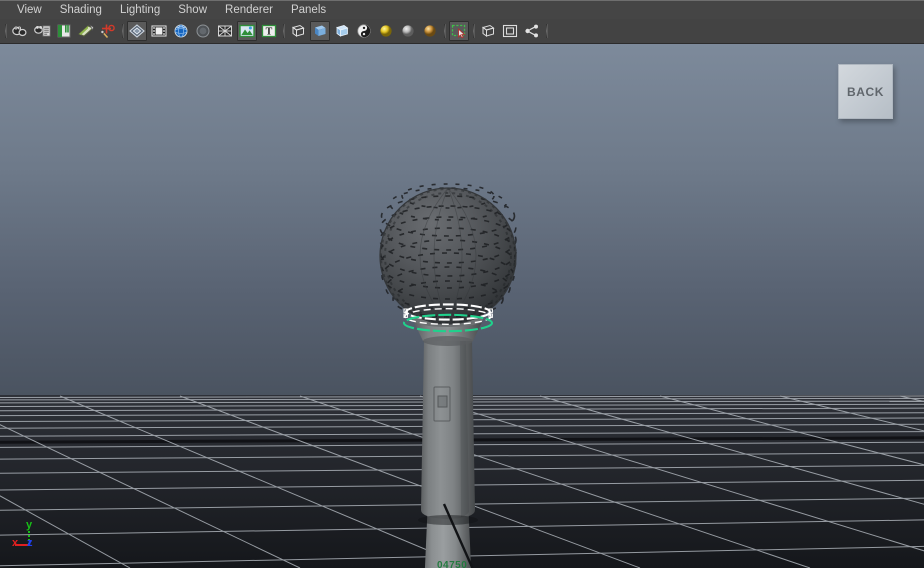 The image size is (924, 568). I want to click on viewport-toolbar: T, so click(462, 31).